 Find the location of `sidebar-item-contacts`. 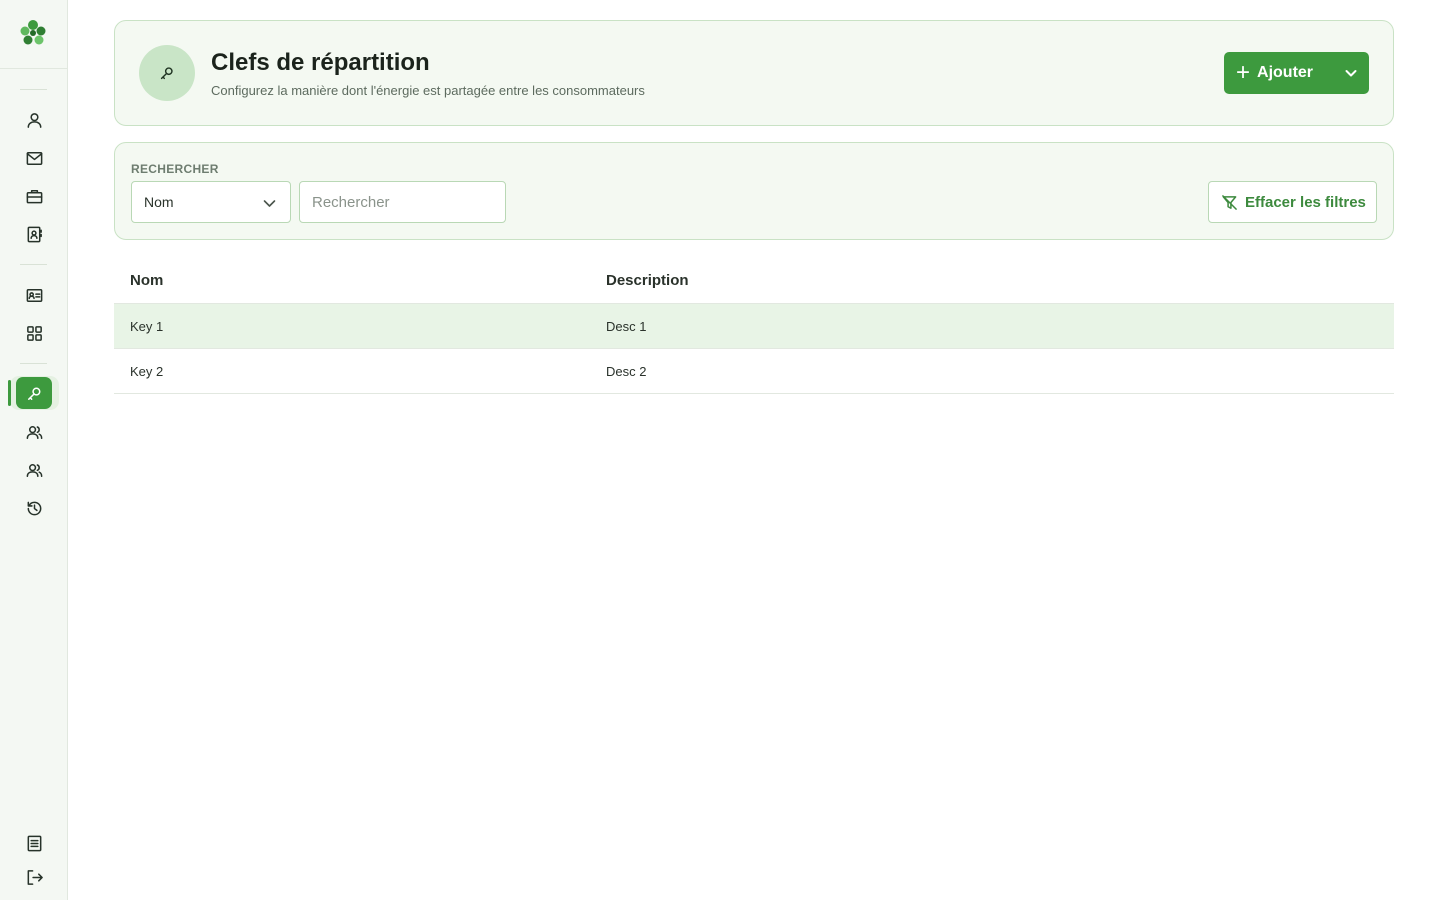

sidebar-item-contacts is located at coordinates (34, 234).